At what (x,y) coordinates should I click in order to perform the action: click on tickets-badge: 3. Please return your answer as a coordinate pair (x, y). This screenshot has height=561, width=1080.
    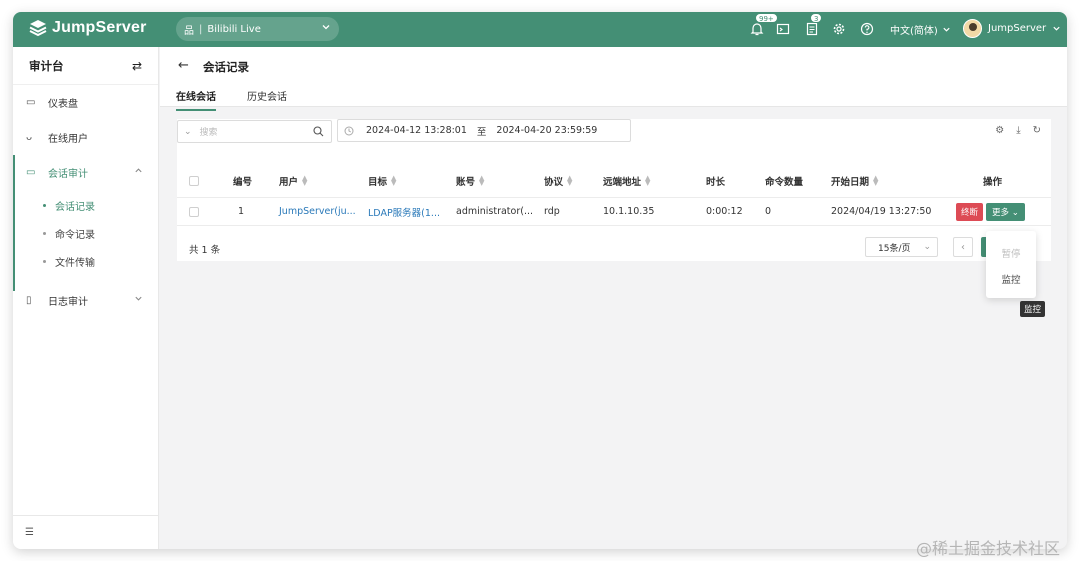
    Looking at the image, I should click on (816, 18).